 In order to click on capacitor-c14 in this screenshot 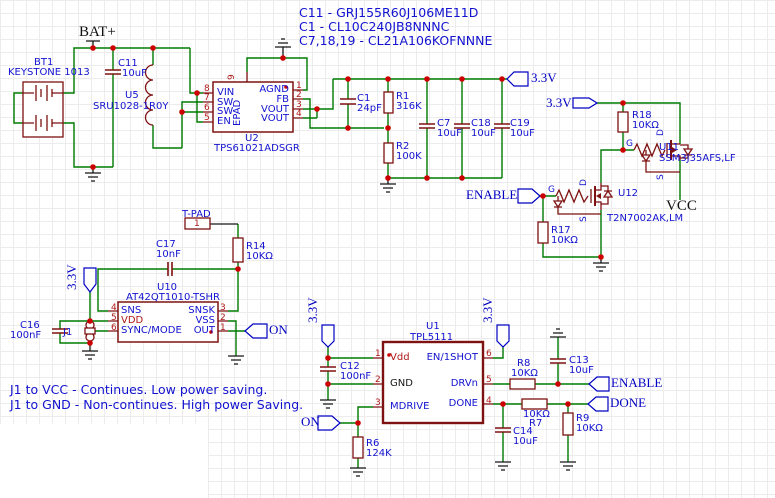, I will do `click(503, 430)`.